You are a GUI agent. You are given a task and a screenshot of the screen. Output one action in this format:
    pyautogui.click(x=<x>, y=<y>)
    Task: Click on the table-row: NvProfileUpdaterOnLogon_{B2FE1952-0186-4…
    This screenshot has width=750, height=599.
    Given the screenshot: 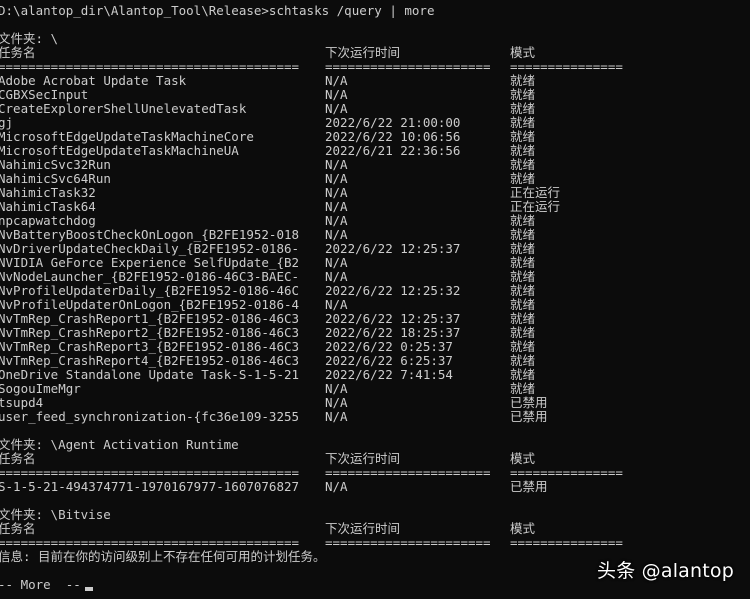 What is the action you would take?
    pyautogui.click(x=375, y=305)
    